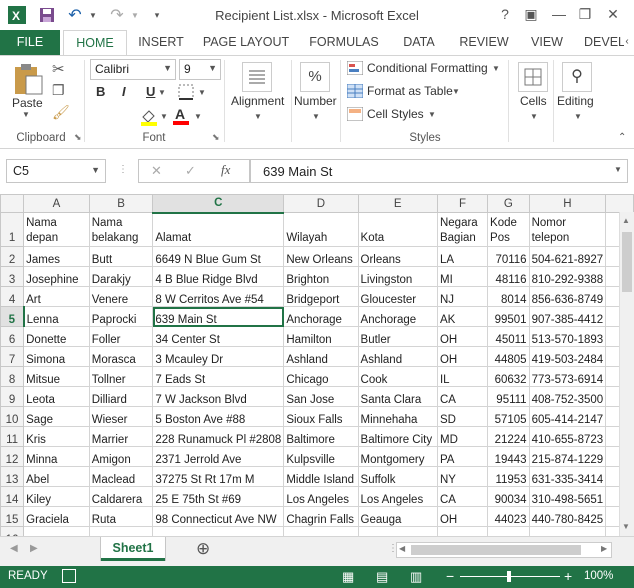 Image resolution: width=634 pixels, height=588 pixels. Describe the element at coordinates (56, 203) in the screenshot. I see `column-header-a: A` at that location.